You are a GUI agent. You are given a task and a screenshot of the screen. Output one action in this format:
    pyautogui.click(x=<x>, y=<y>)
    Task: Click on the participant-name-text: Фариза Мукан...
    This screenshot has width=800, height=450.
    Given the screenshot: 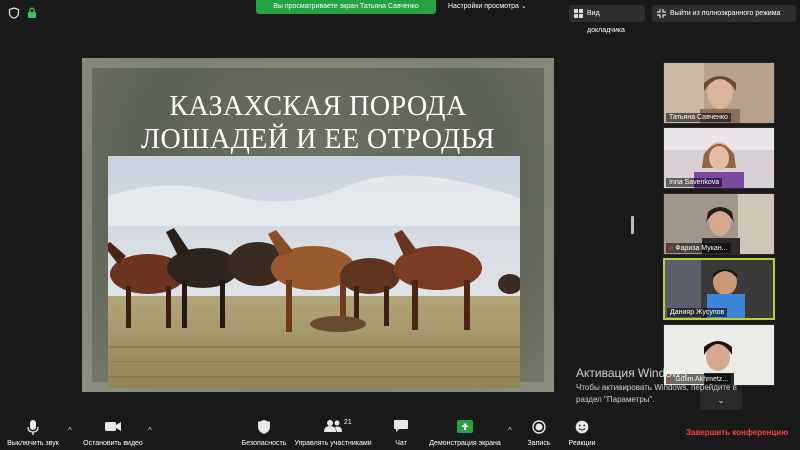 What is the action you would take?
    pyautogui.click(x=701, y=248)
    